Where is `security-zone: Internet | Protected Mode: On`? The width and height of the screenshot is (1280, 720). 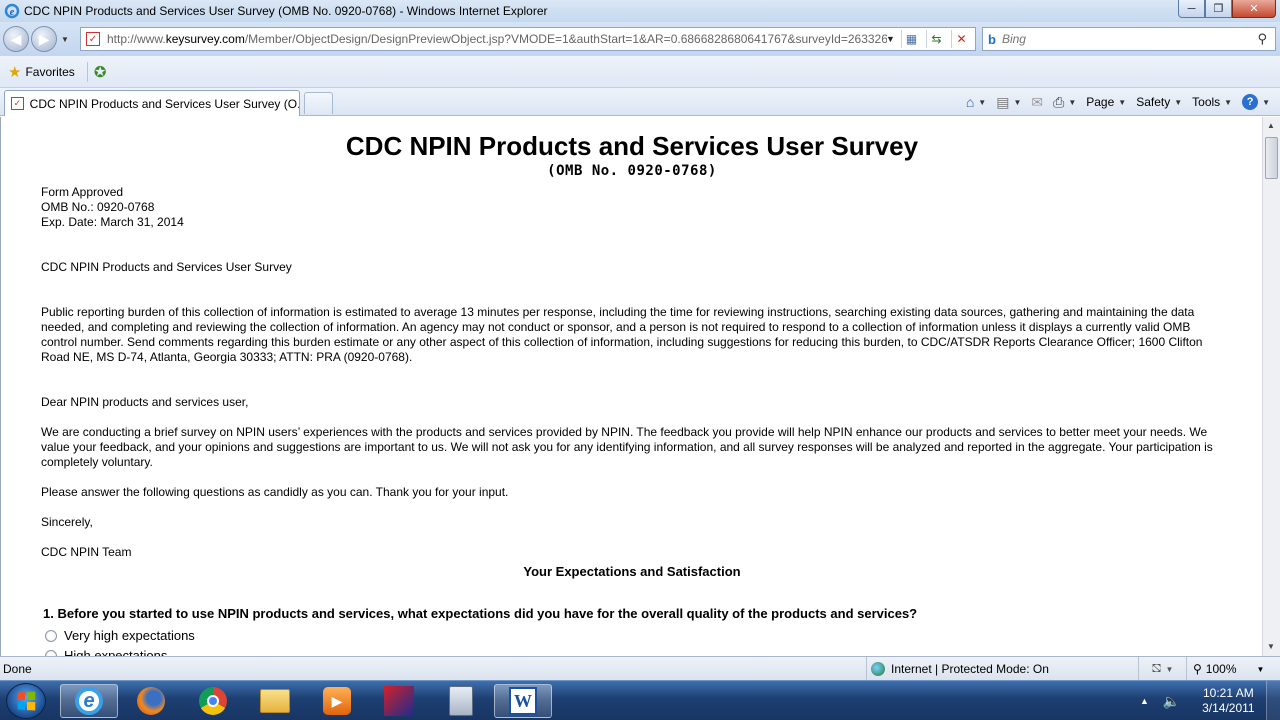 security-zone: Internet | Protected Mode: On is located at coordinates (1002, 669).